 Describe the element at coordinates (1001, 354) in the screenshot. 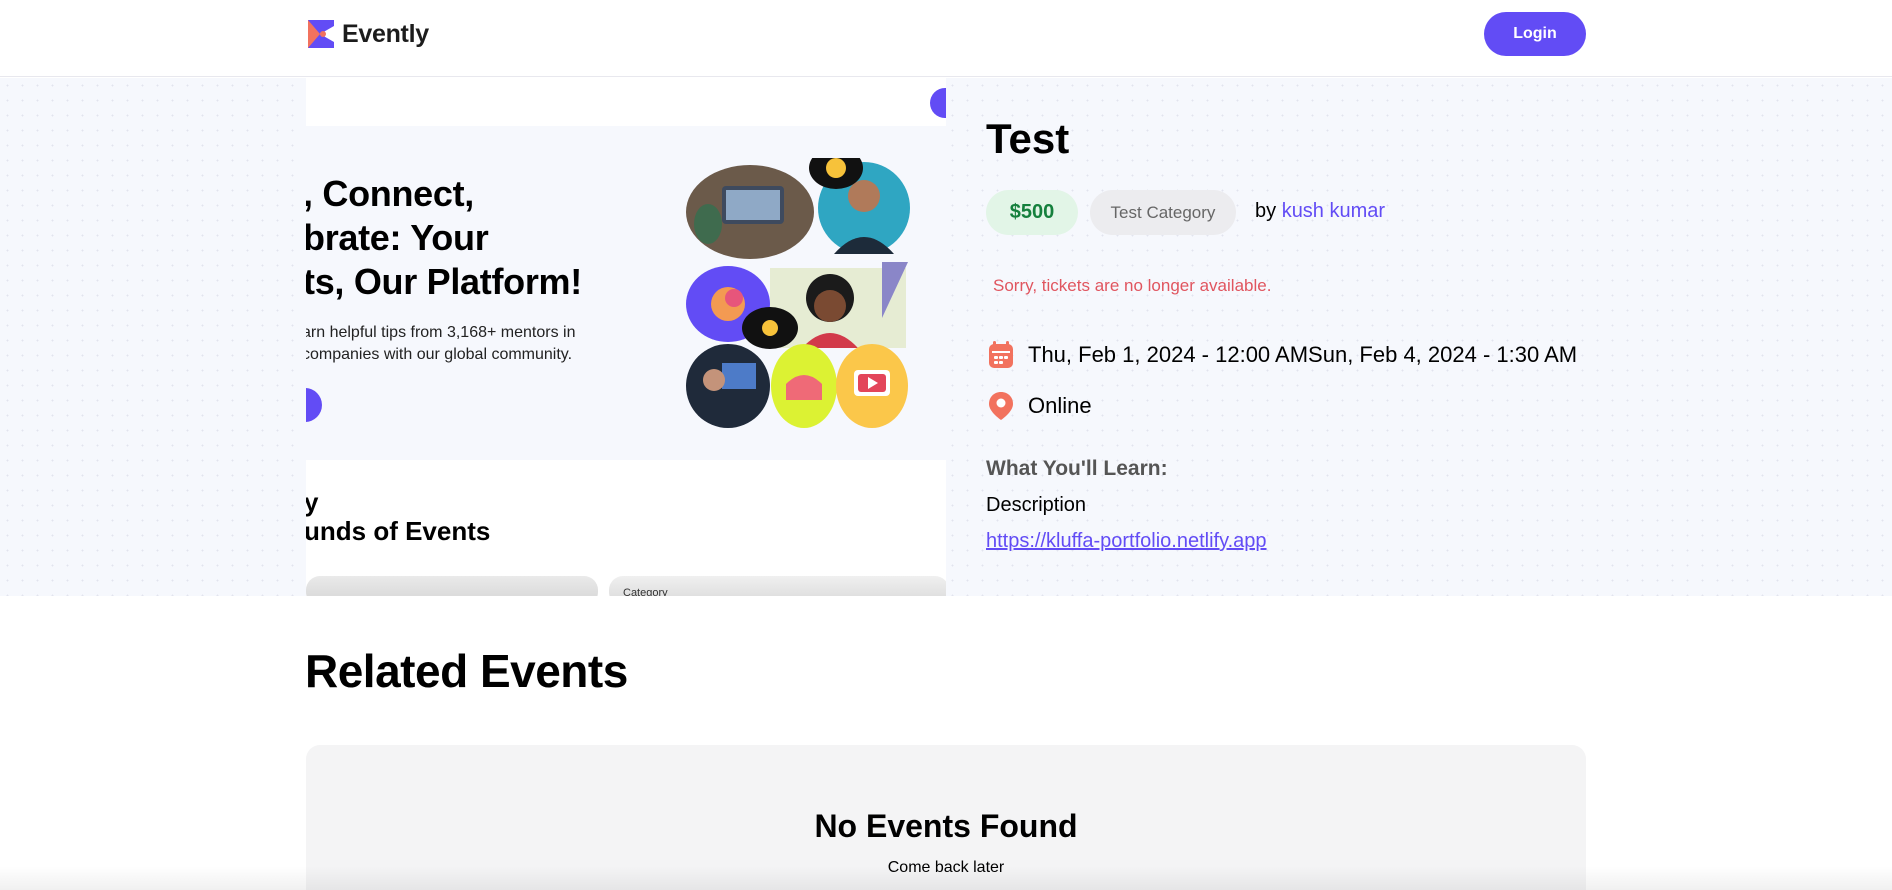

I see `calendar-icon` at that location.